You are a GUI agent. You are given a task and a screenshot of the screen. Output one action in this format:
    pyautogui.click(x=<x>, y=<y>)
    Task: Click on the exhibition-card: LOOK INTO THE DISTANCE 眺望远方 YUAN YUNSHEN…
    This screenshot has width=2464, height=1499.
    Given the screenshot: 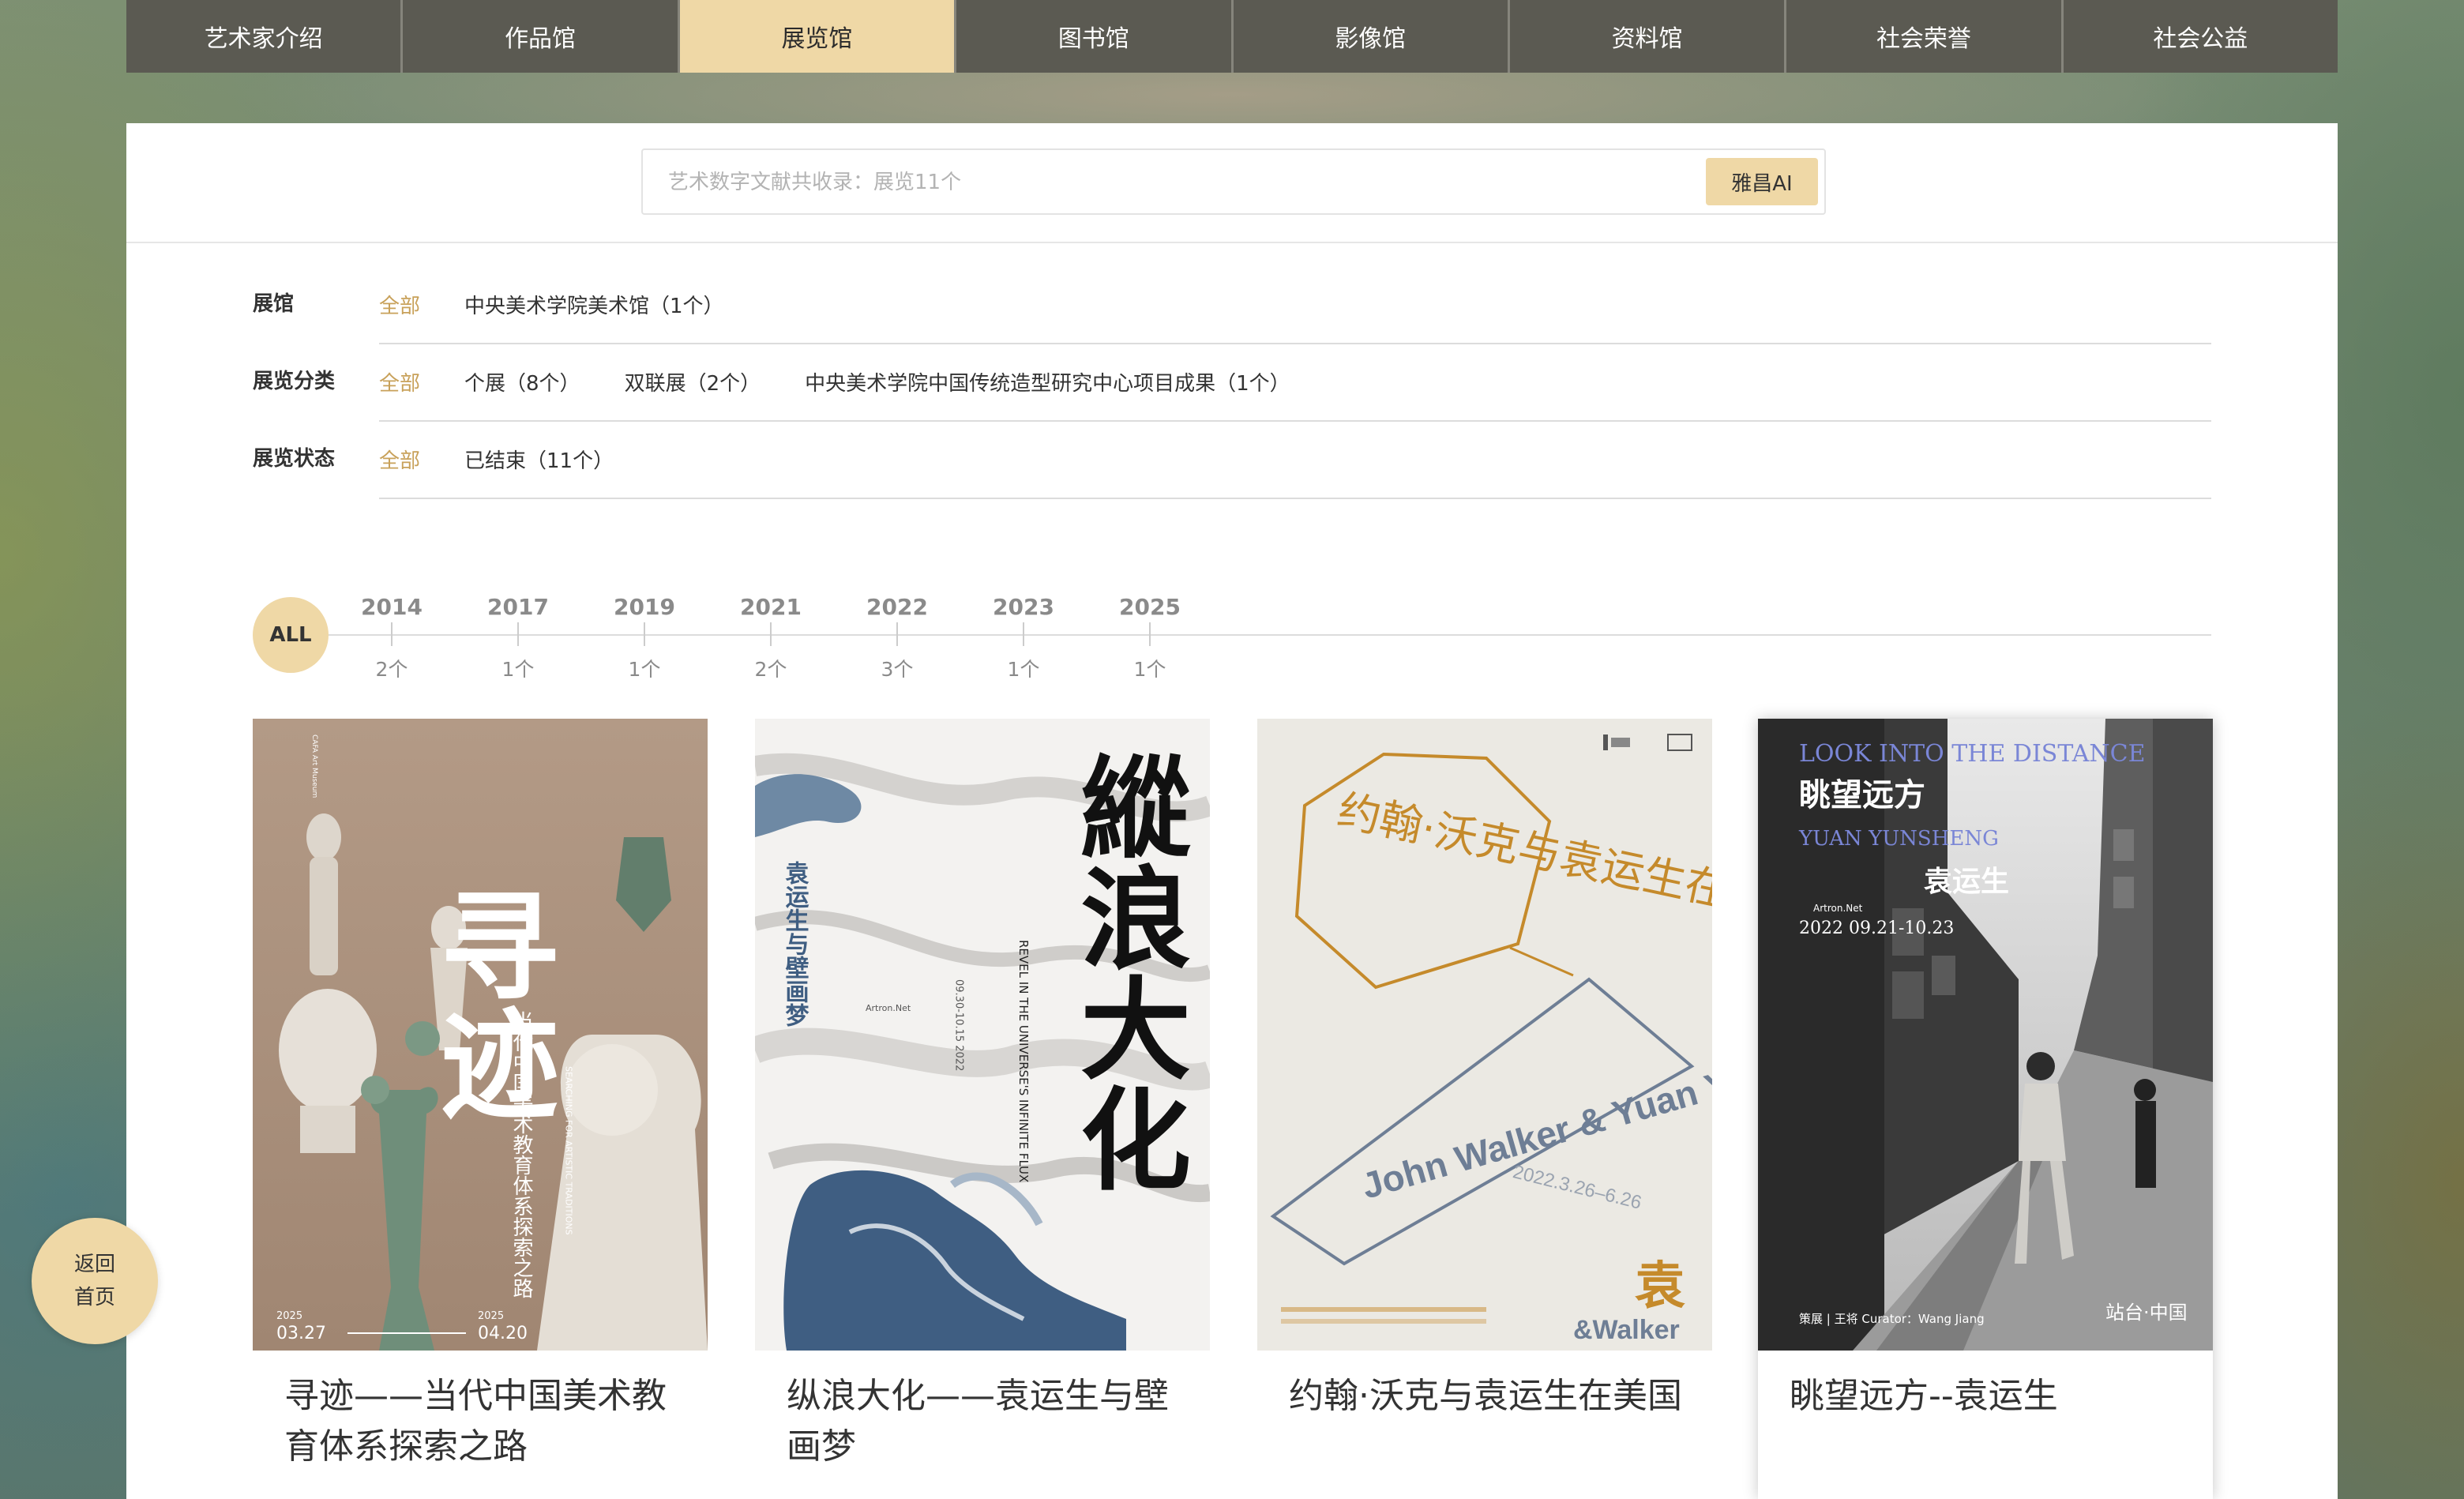 What is the action you would take?
    pyautogui.click(x=1985, y=1109)
    